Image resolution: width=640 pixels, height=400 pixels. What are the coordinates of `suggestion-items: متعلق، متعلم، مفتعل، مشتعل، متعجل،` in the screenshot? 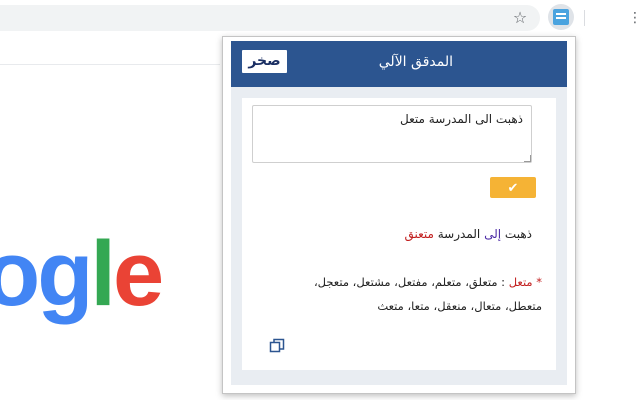 It's located at (406, 282).